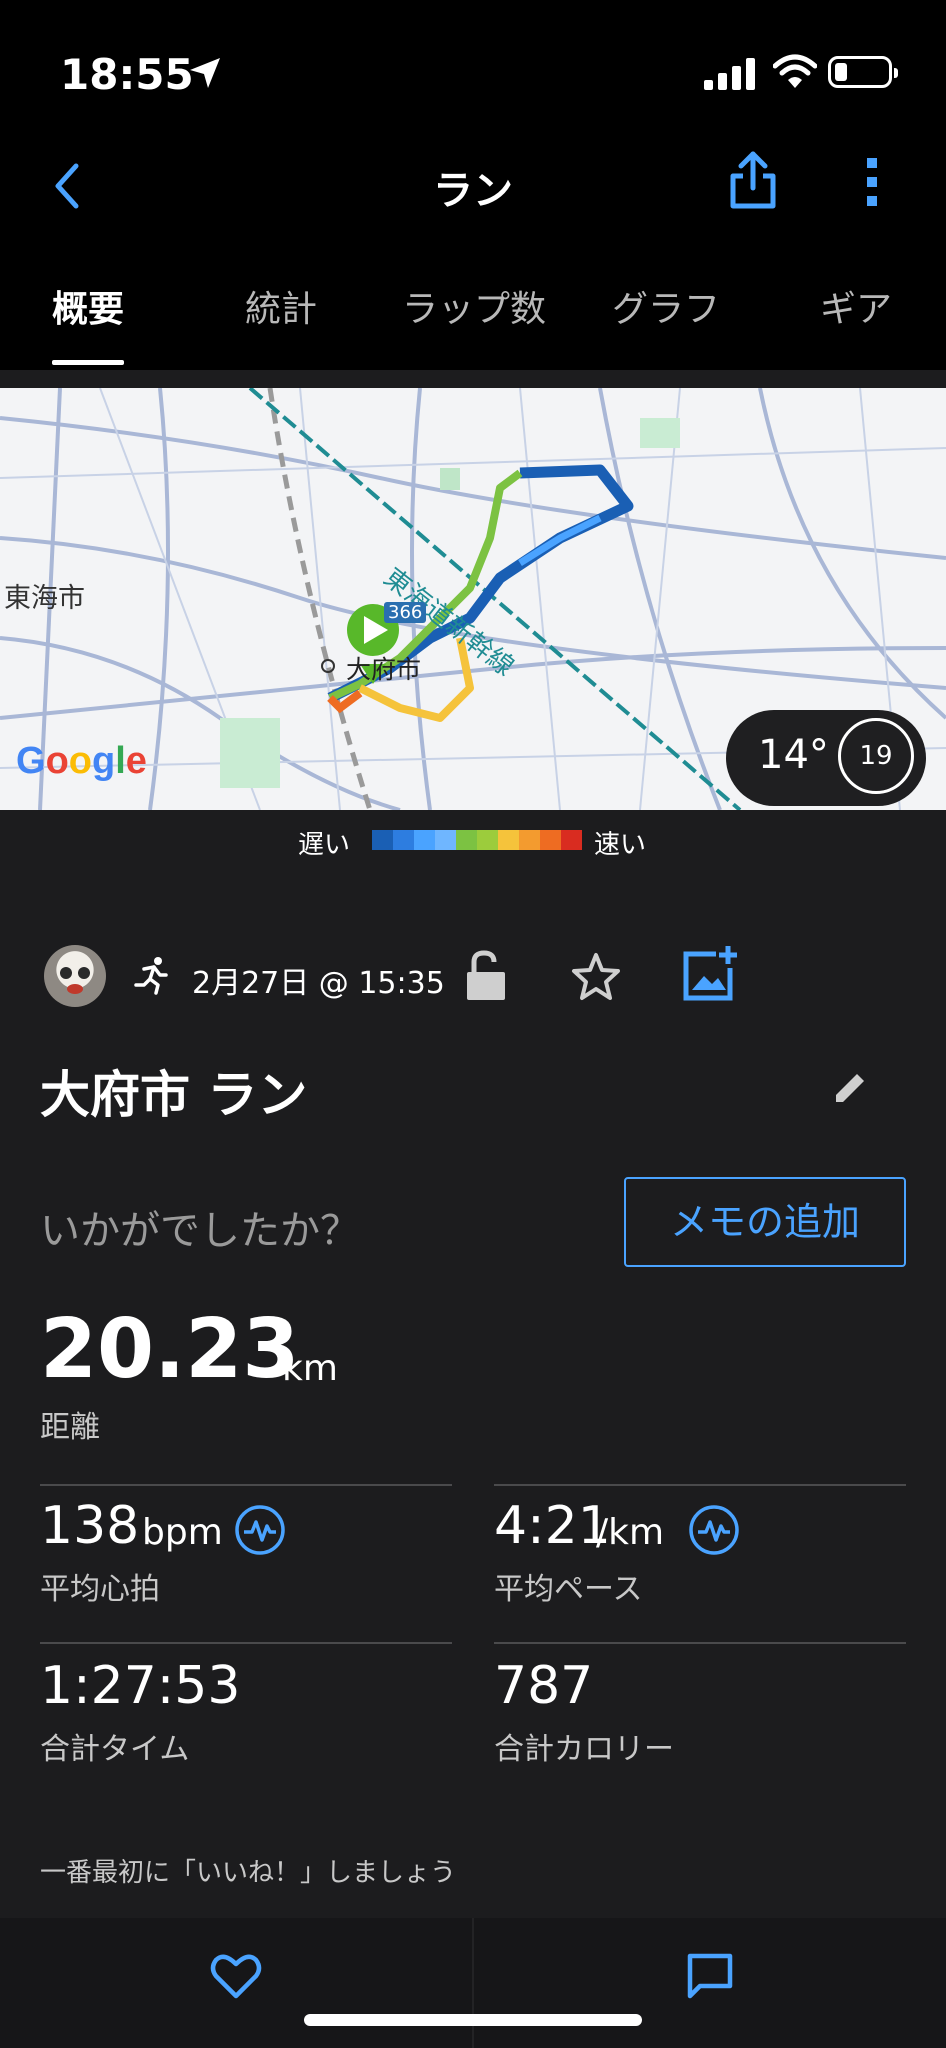 The height and width of the screenshot is (2048, 946). What do you see at coordinates (88, 306) in the screenshot?
I see `tab-overview: 概要` at bounding box center [88, 306].